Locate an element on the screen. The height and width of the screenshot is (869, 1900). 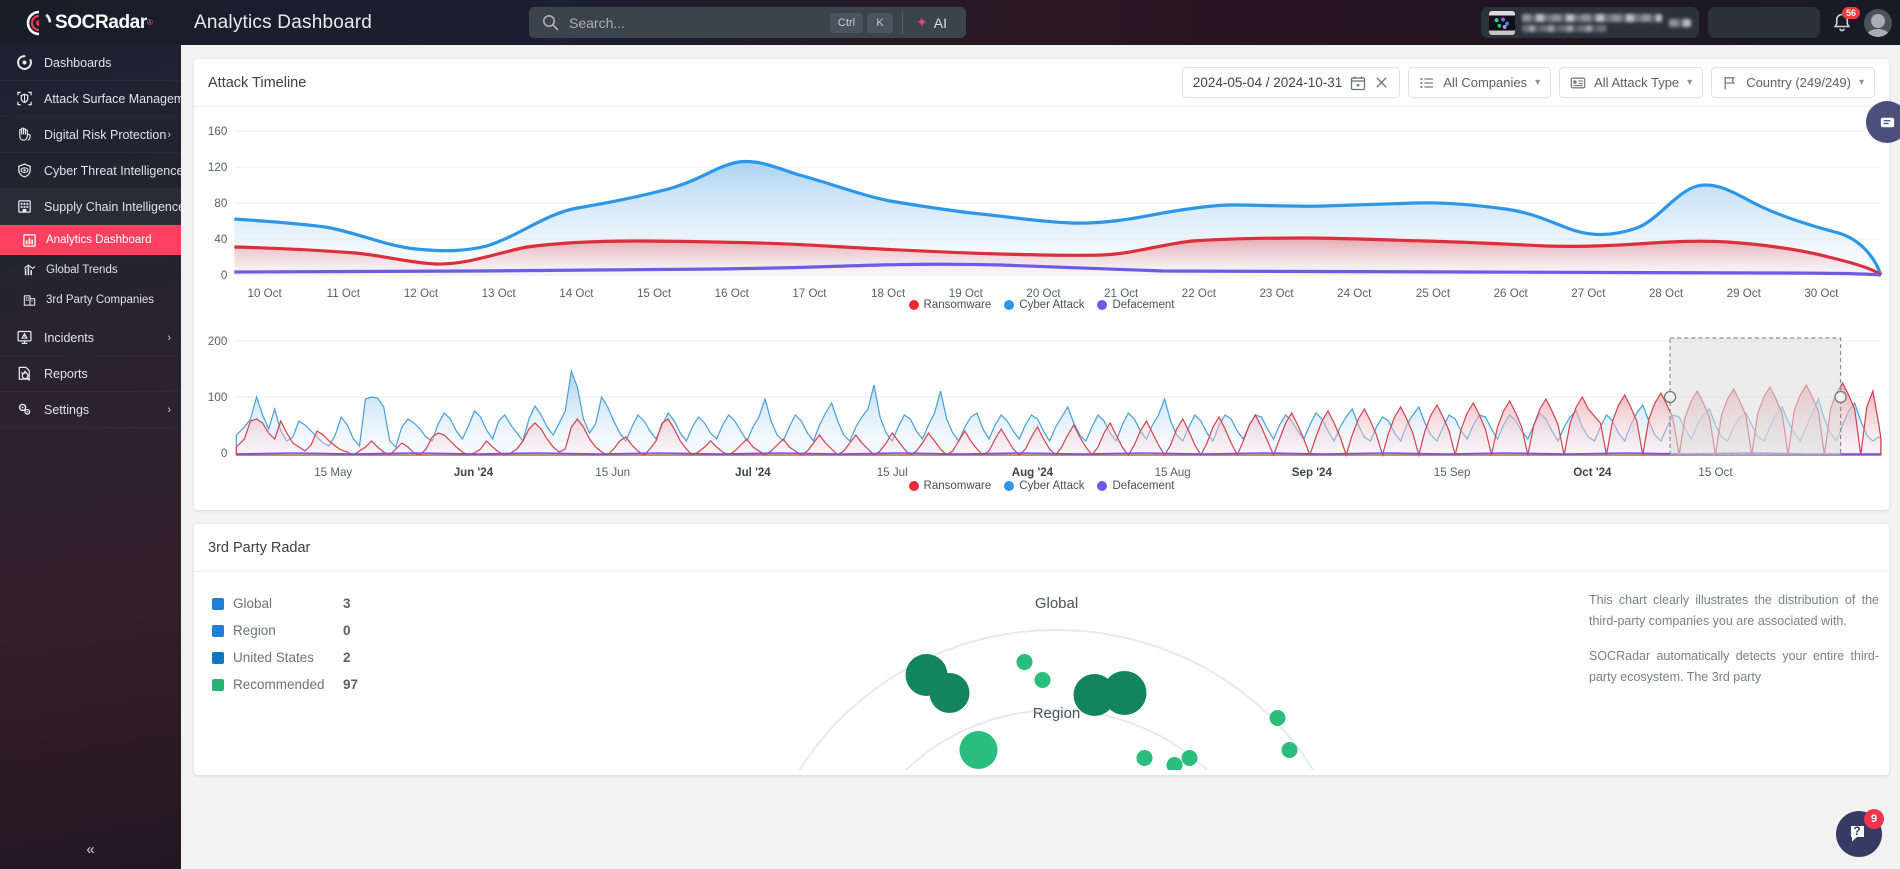
radar-legend-row: Recommended 97 is located at coordinates (368, 684).